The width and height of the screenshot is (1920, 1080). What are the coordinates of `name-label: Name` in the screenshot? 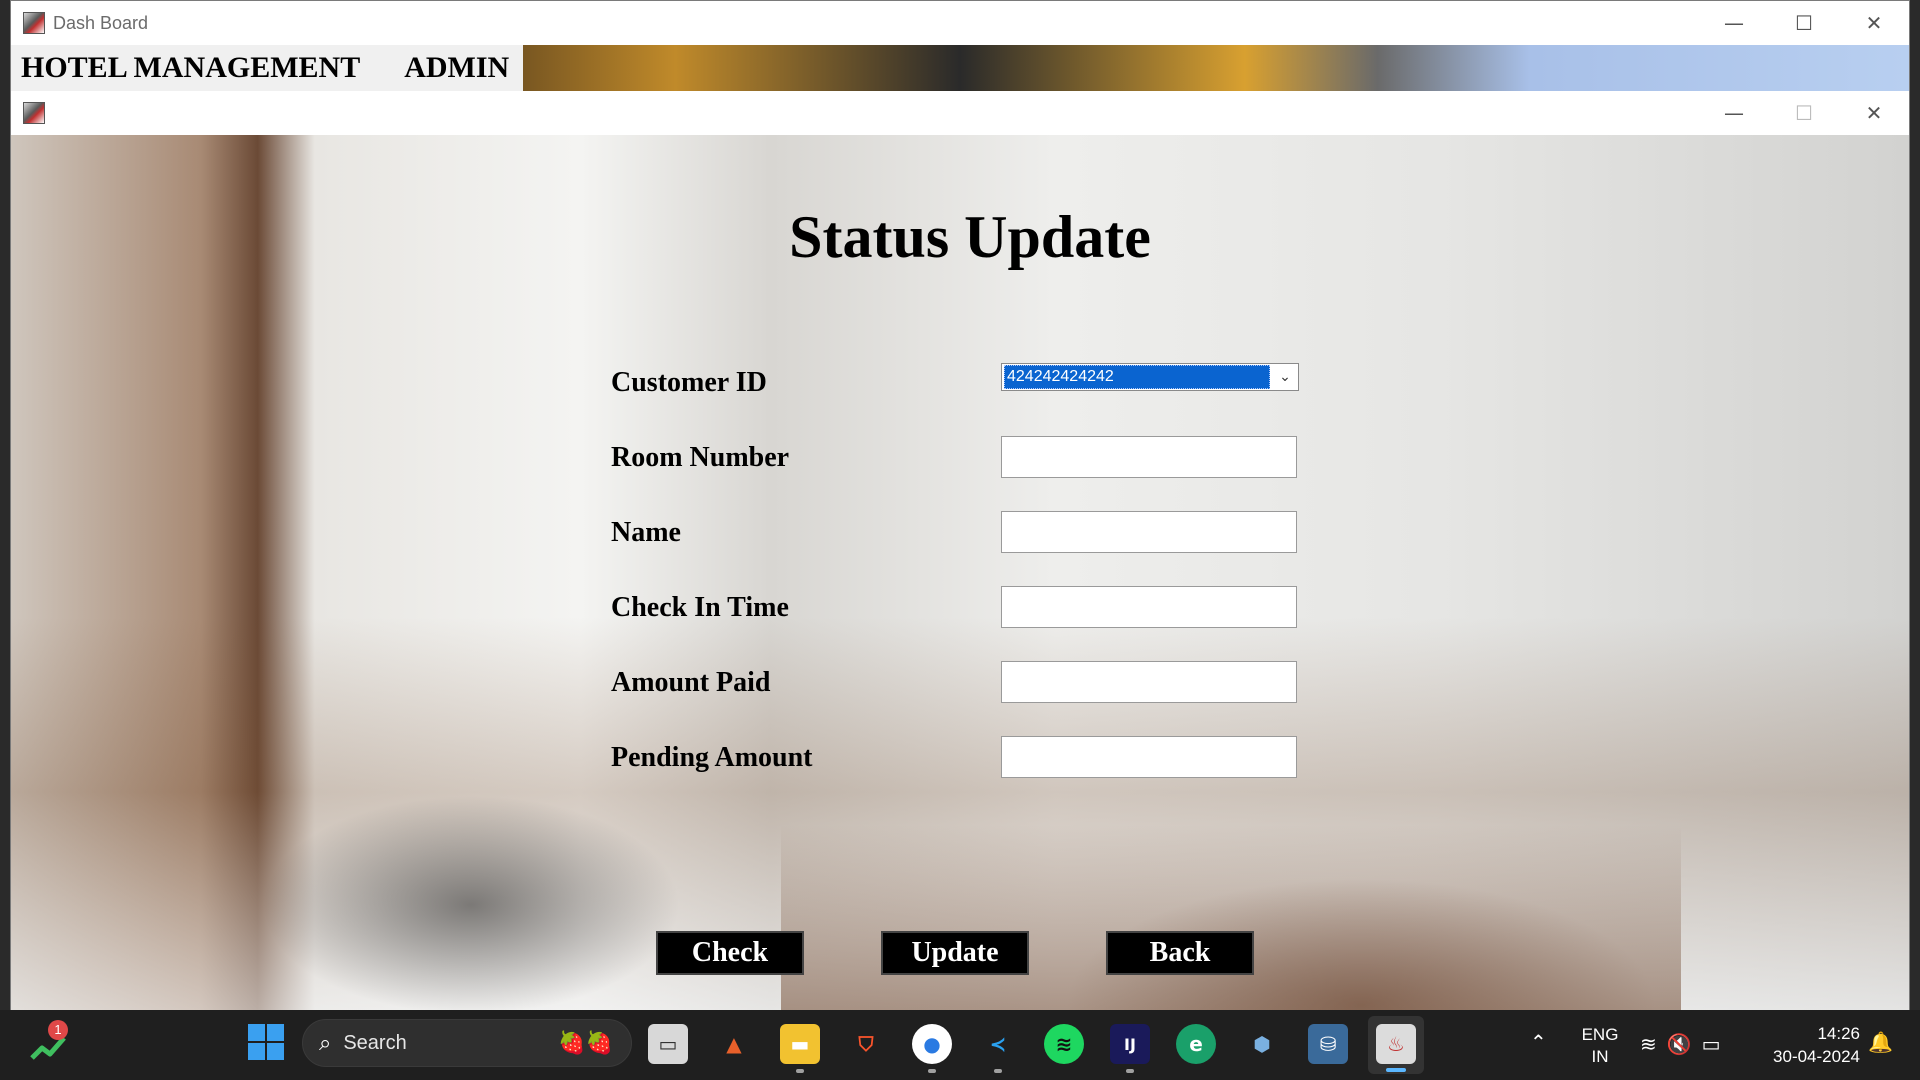 It's located at (646, 532).